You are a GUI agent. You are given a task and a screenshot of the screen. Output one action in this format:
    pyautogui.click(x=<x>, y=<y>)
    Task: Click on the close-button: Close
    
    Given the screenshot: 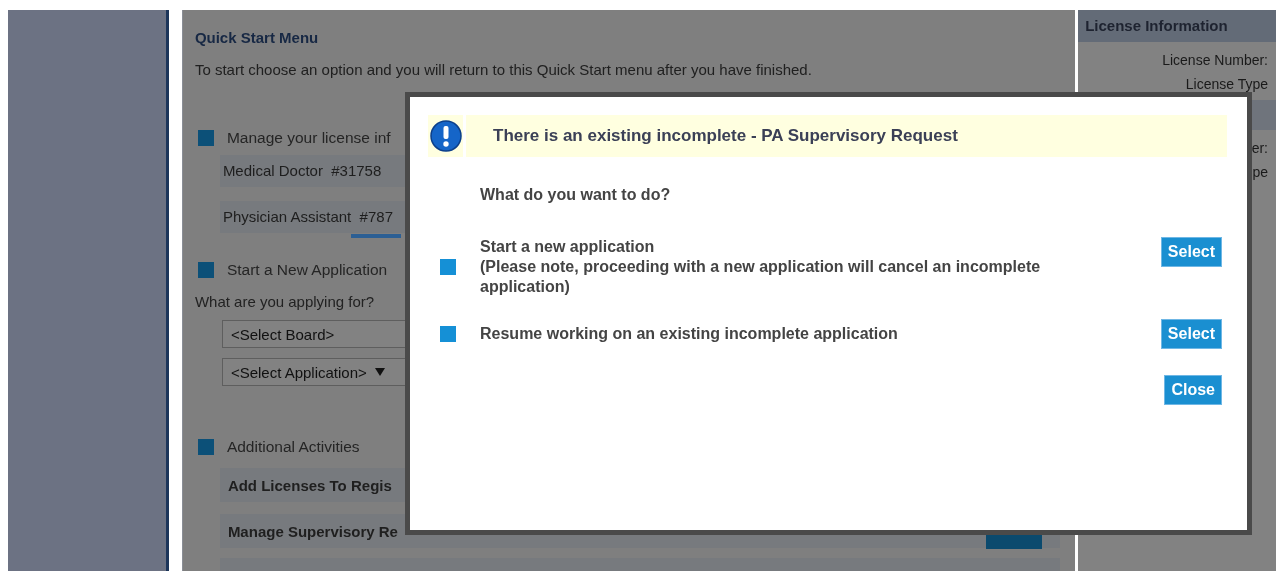 What is the action you would take?
    pyautogui.click(x=1193, y=390)
    